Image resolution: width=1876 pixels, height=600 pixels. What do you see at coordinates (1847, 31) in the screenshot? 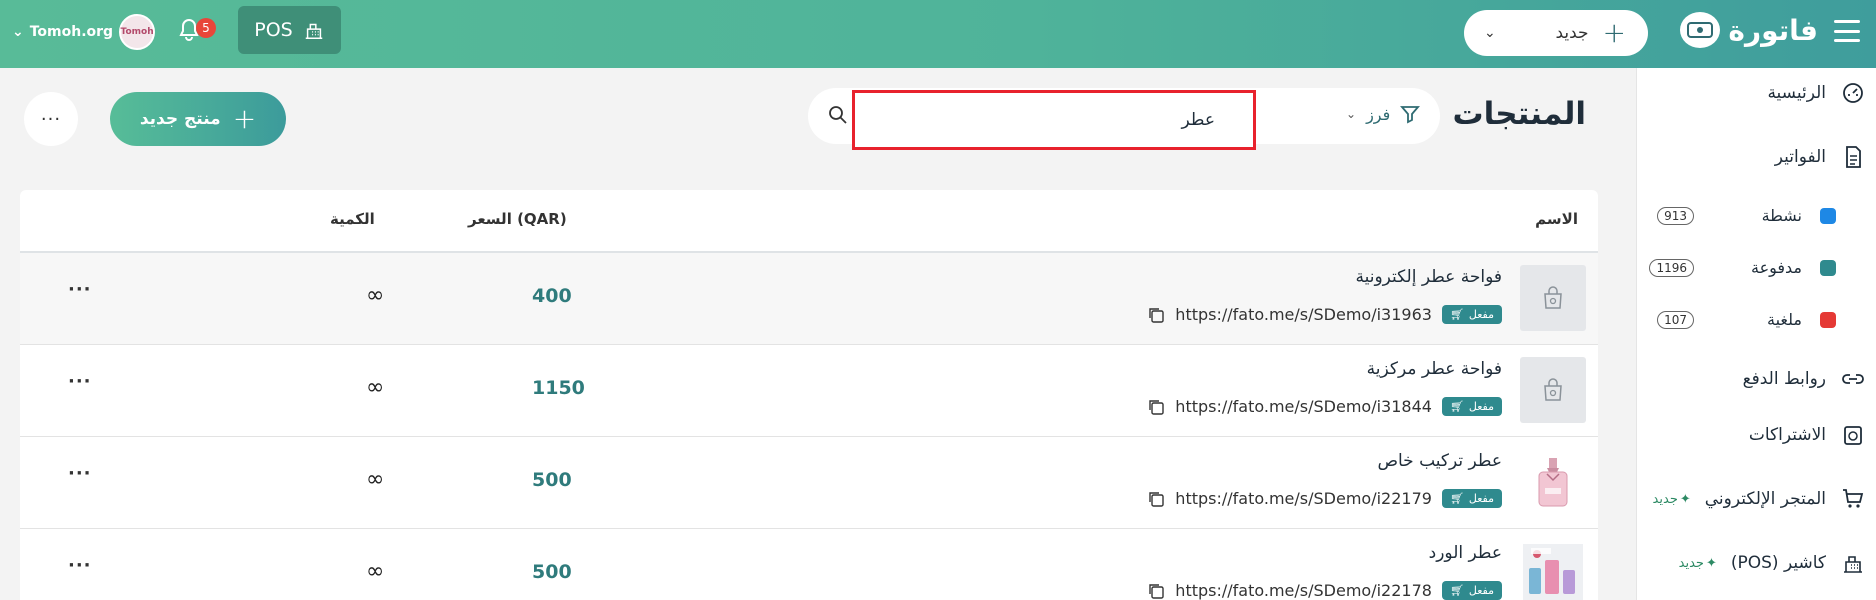
I see `menu-icon` at bounding box center [1847, 31].